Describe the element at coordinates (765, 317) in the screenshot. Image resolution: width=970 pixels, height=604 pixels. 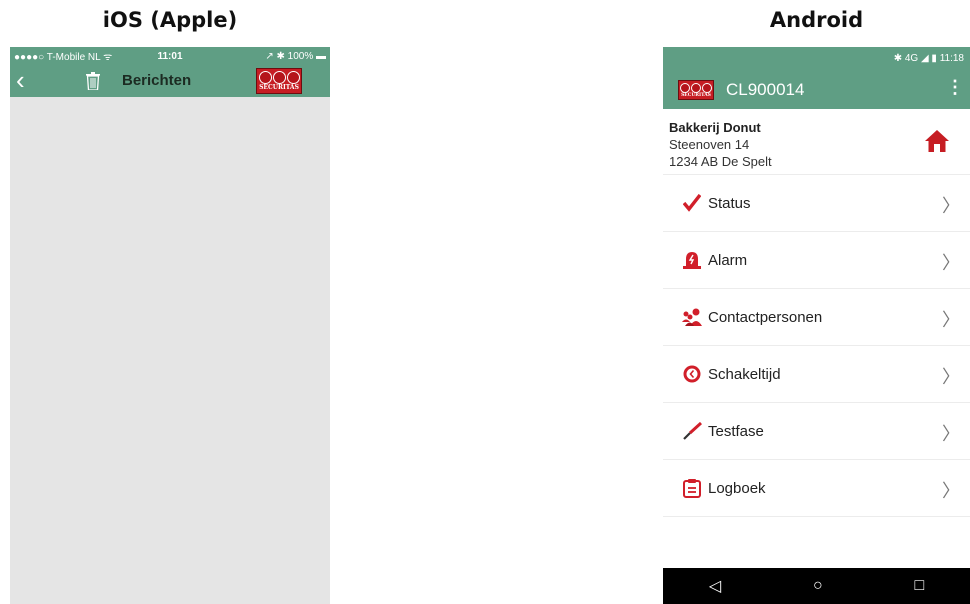
I see `menu-item-label: Contactpersonen` at that location.